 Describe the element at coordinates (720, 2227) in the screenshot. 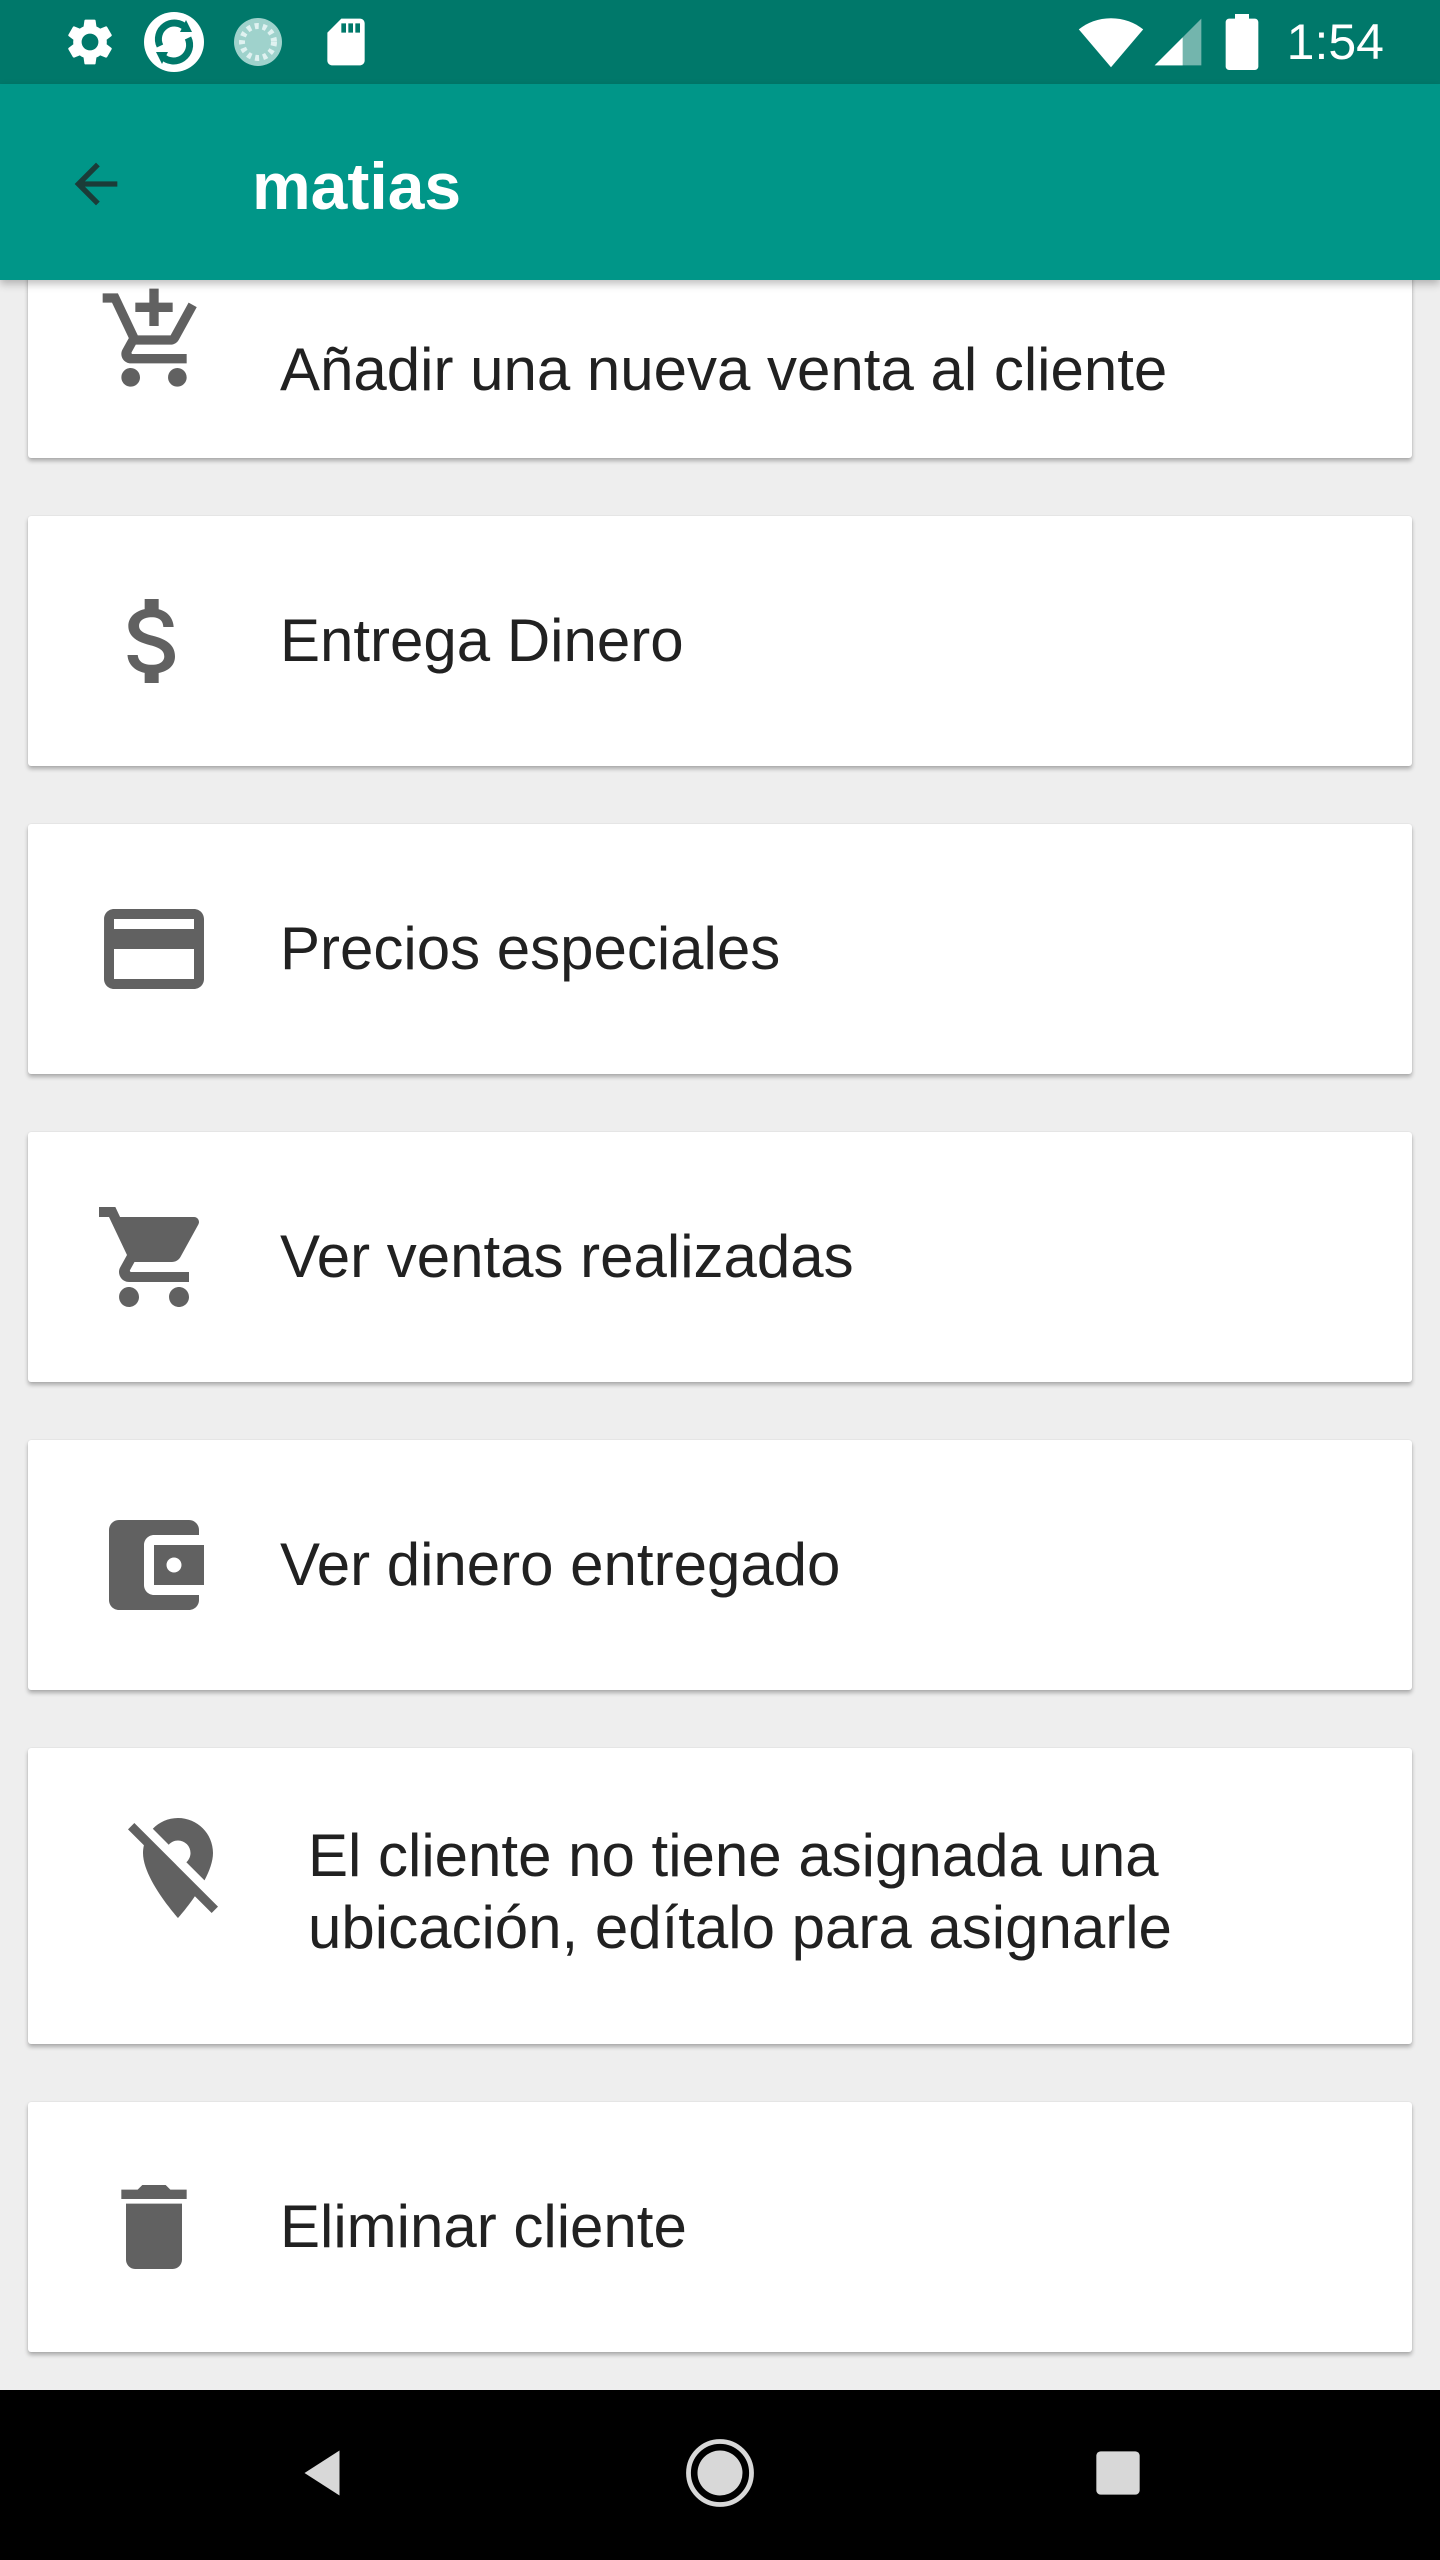

I see `delete-client-card: Eliminar cliente` at that location.